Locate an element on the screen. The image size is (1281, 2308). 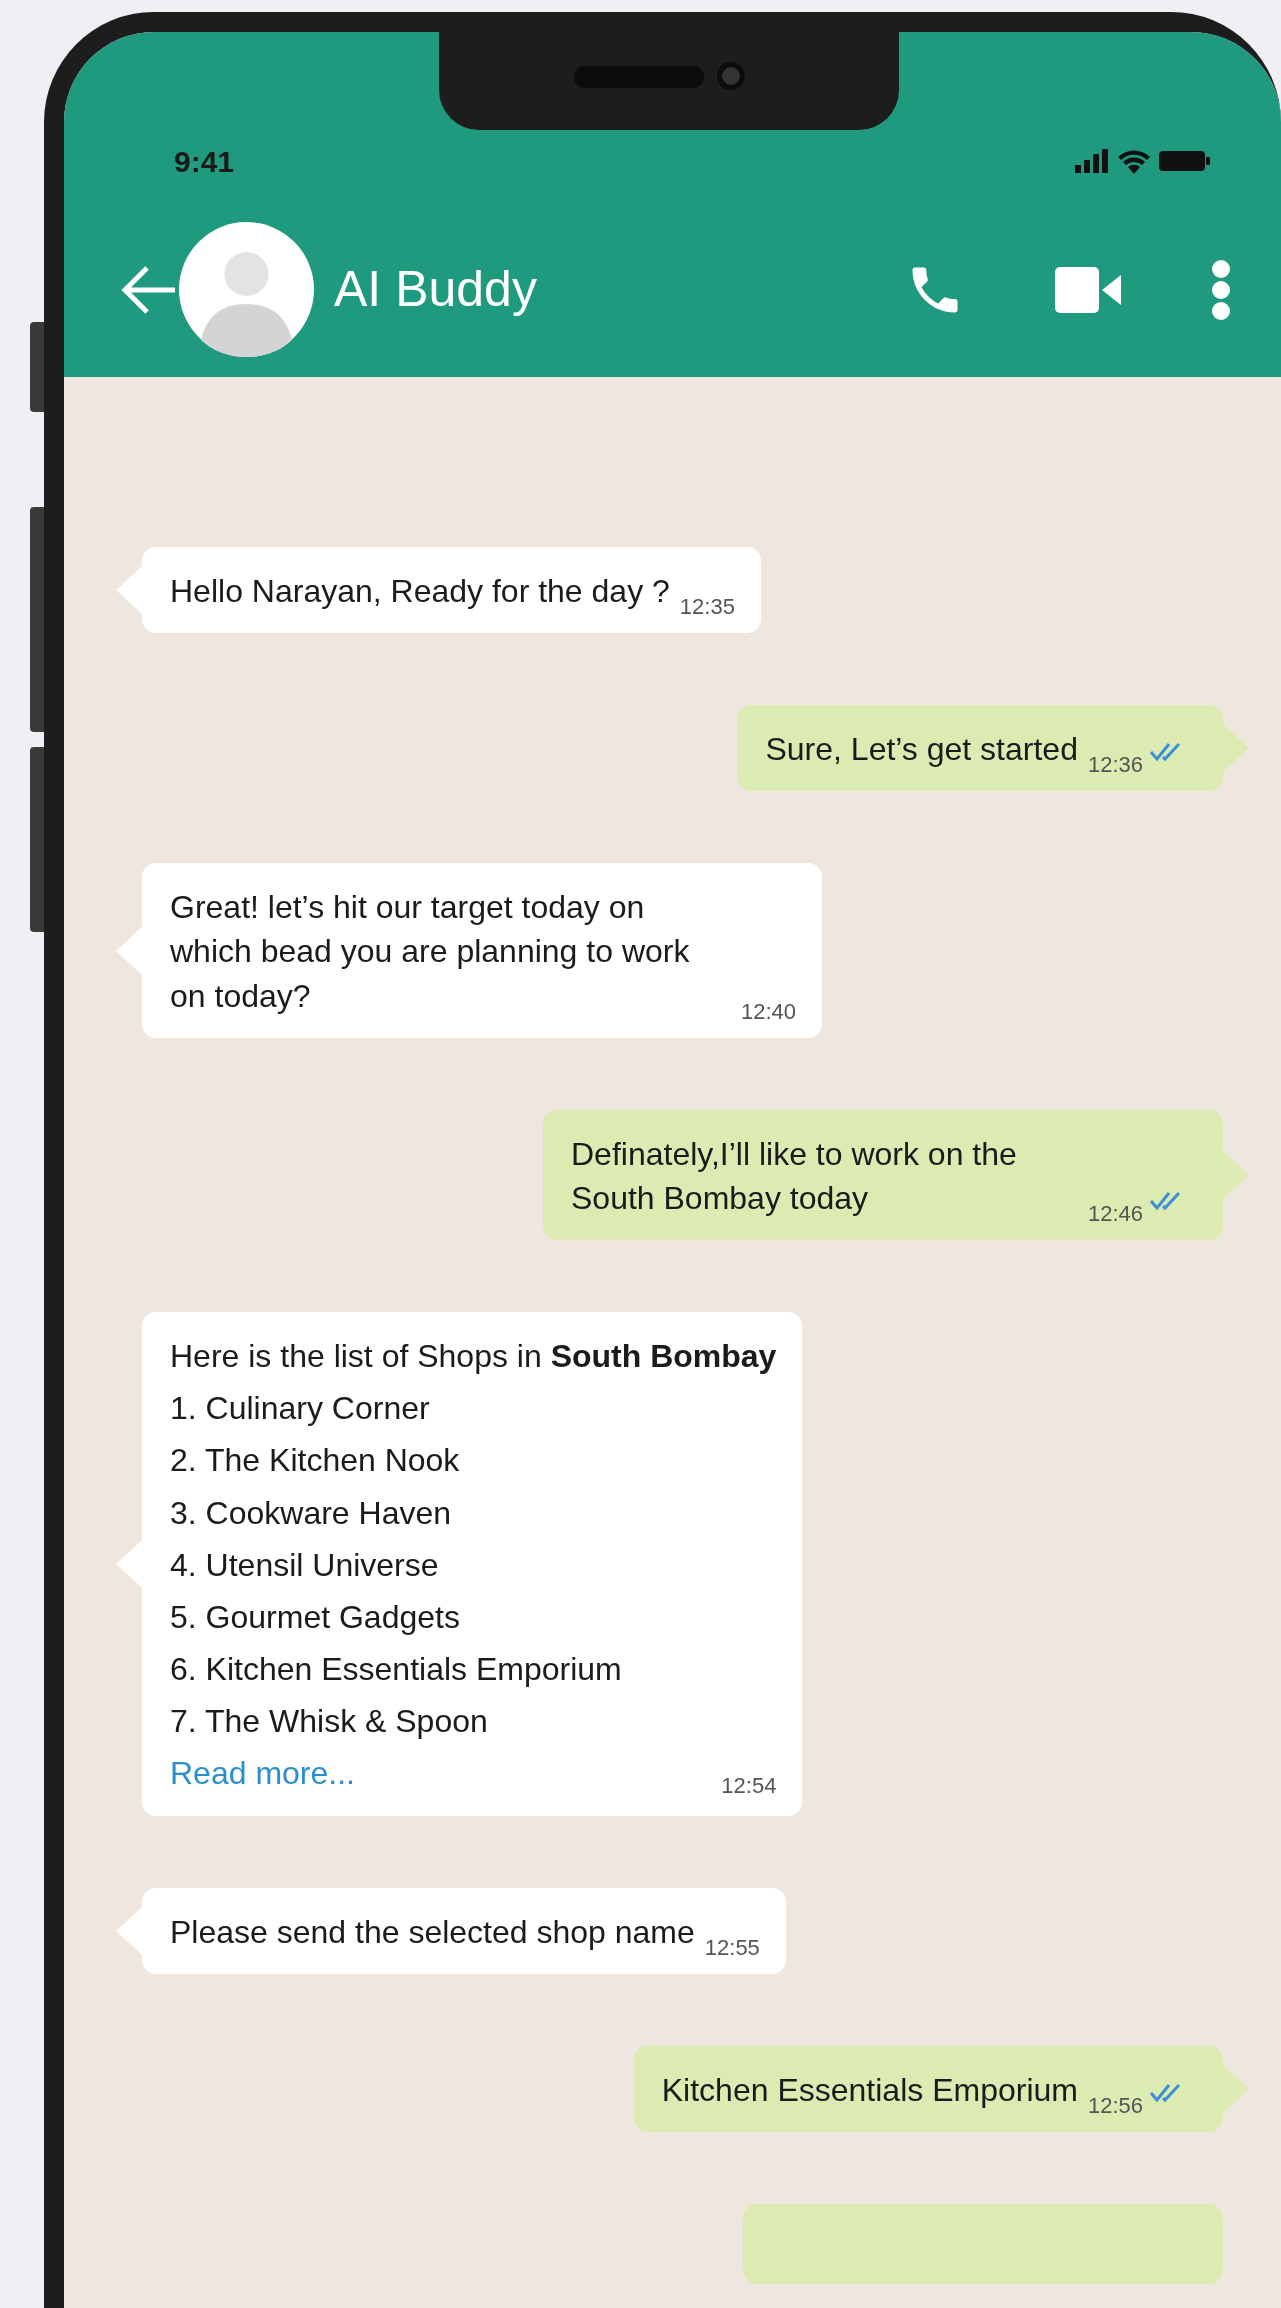
list-item: 6. Kitchen Essentials Emporium is located at coordinates (396, 1670).